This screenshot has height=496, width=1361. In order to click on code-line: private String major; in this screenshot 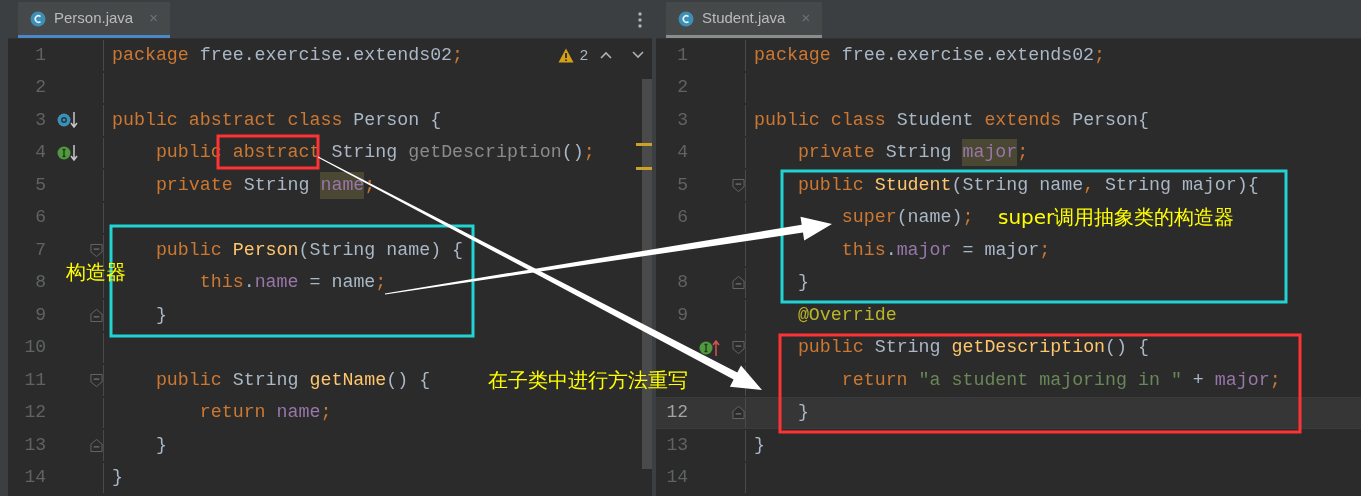, I will do `click(891, 153)`.